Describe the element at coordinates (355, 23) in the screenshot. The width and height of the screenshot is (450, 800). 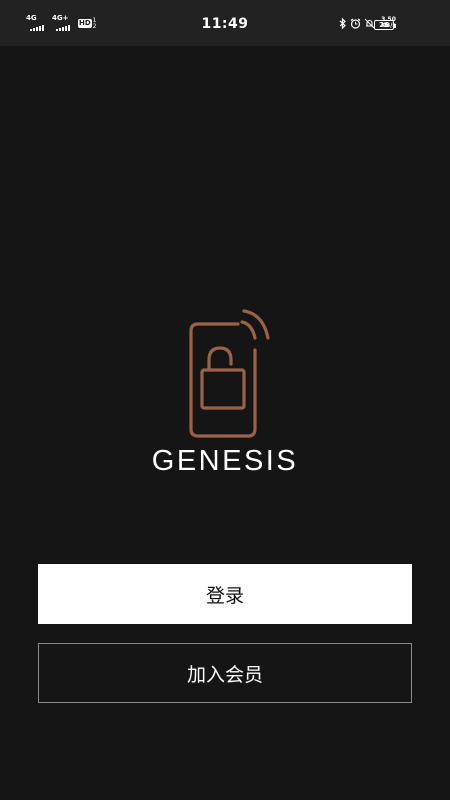
I see `alarm-icon` at that location.